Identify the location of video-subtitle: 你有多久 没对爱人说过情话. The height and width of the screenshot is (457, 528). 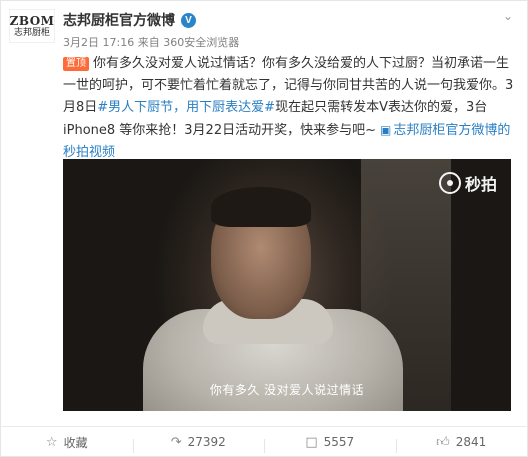
(287, 390).